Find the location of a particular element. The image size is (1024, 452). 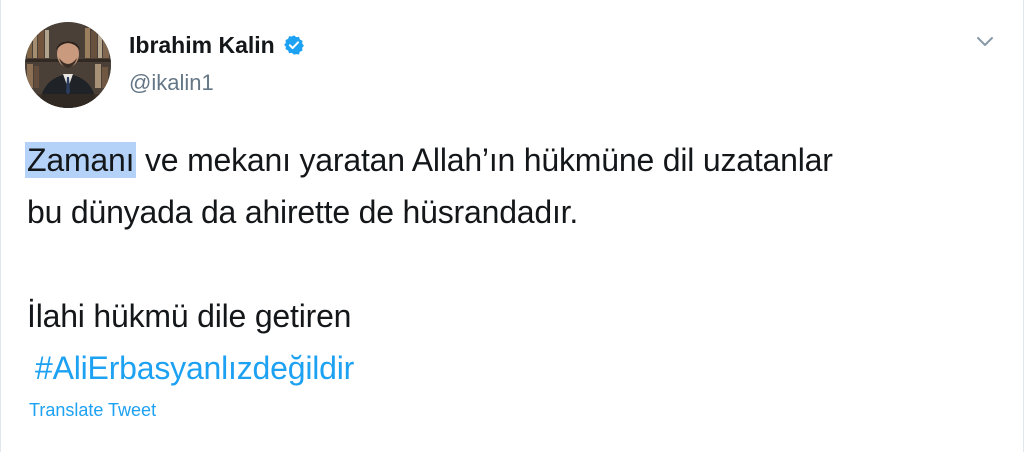

author-display-name: Ibrahim Kalin is located at coordinates (202, 45).